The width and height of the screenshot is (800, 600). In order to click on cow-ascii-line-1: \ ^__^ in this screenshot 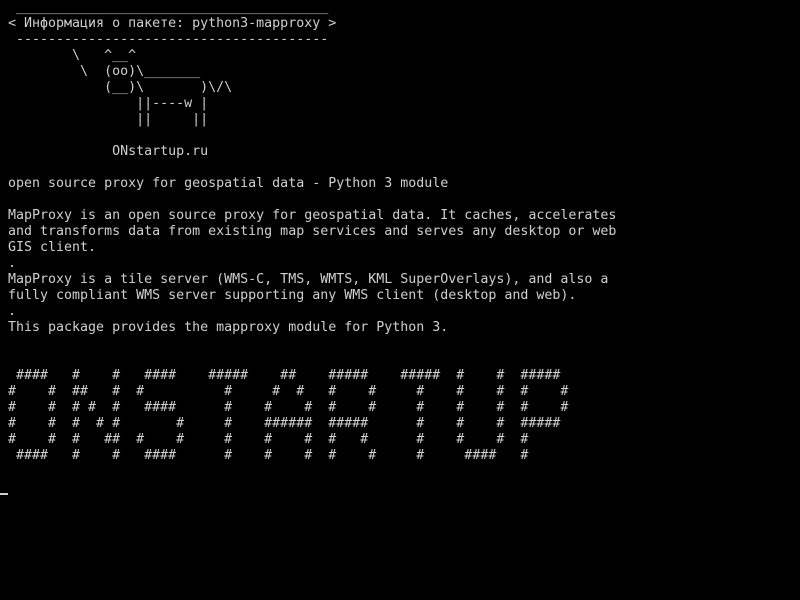, I will do `click(72, 55)`.